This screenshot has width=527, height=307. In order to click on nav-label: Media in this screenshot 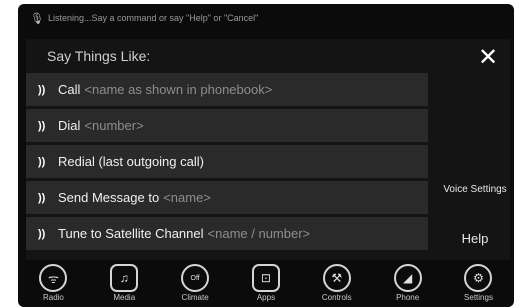, I will do `click(124, 297)`.